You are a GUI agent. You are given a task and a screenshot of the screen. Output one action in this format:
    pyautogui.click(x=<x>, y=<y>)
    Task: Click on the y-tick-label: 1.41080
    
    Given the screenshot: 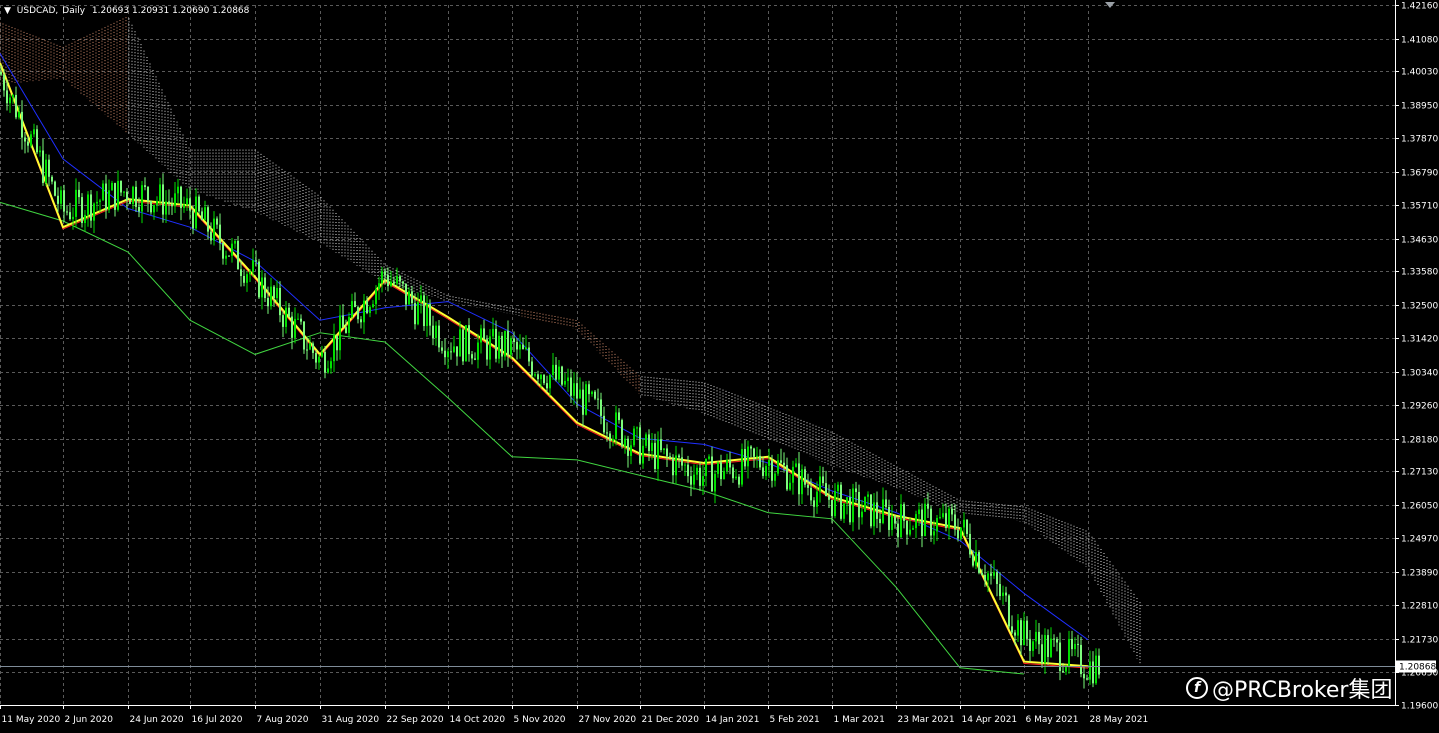 What is the action you would take?
    pyautogui.click(x=1419, y=41)
    